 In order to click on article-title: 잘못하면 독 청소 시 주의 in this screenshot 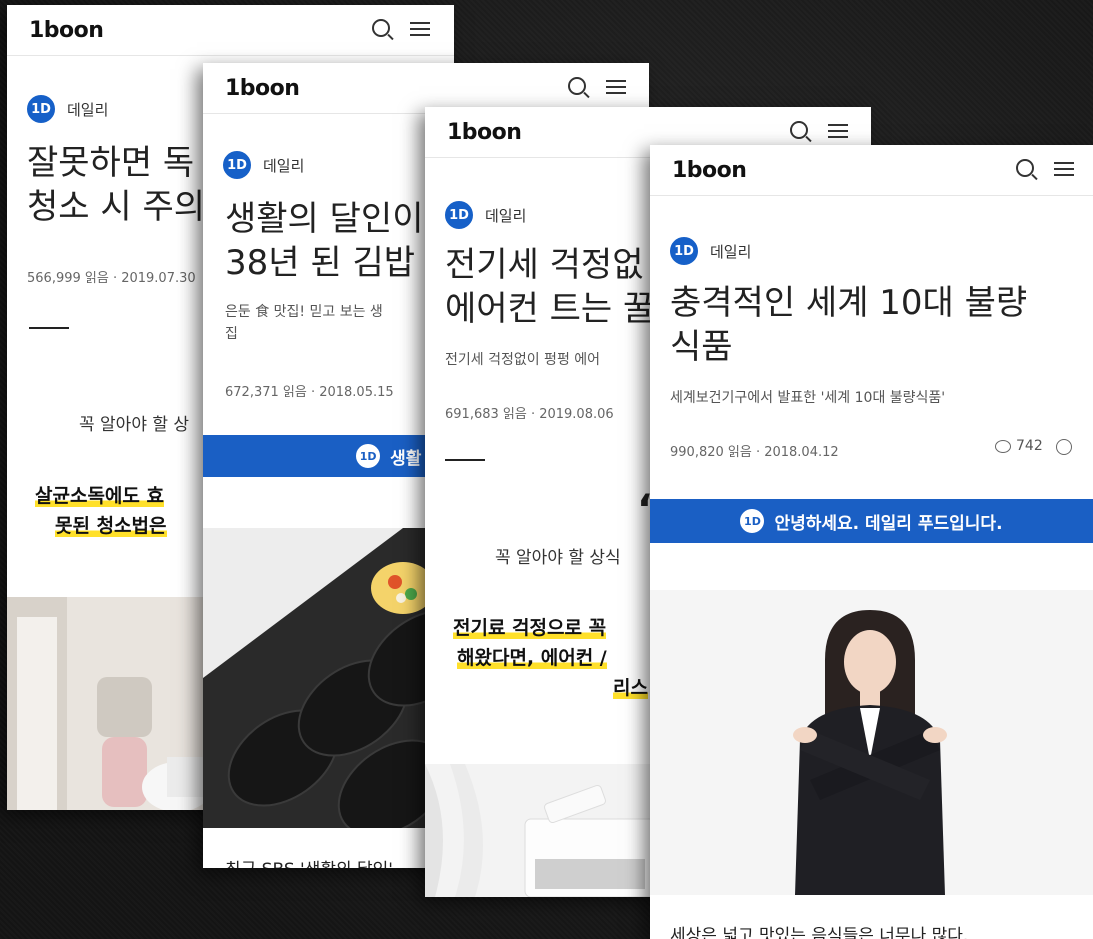, I will do `click(116, 185)`.